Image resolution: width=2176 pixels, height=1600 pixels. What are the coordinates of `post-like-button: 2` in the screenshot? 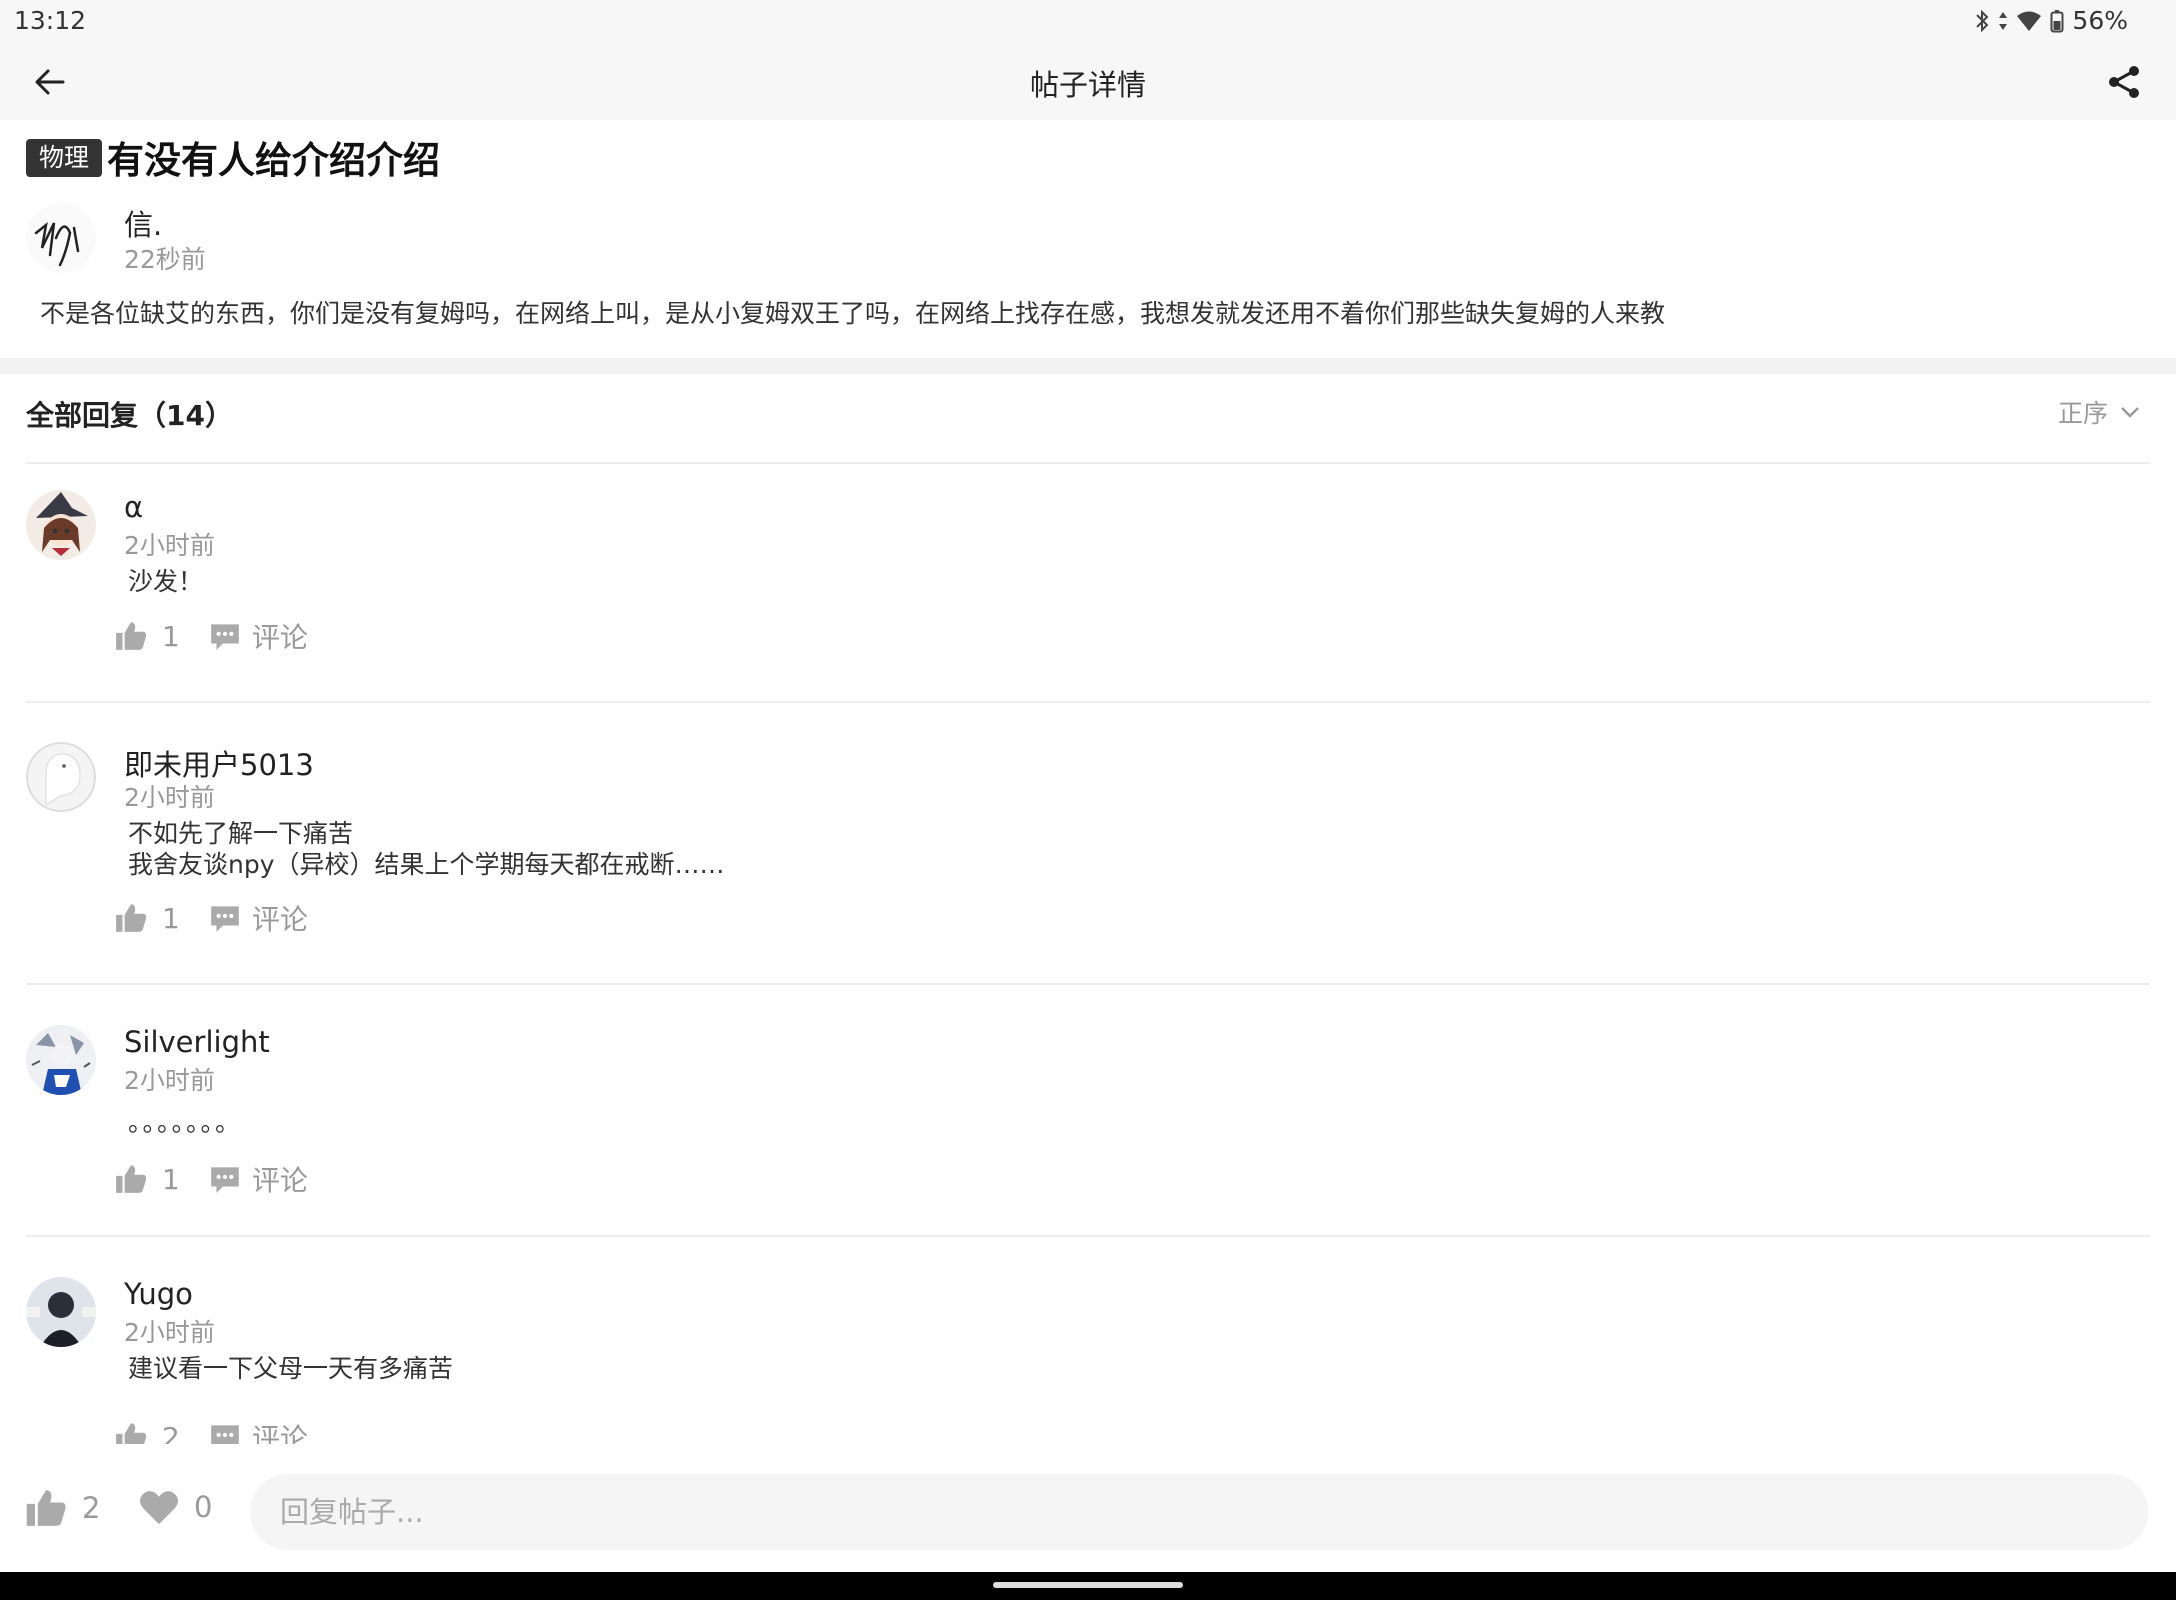 It's located at (62, 1508).